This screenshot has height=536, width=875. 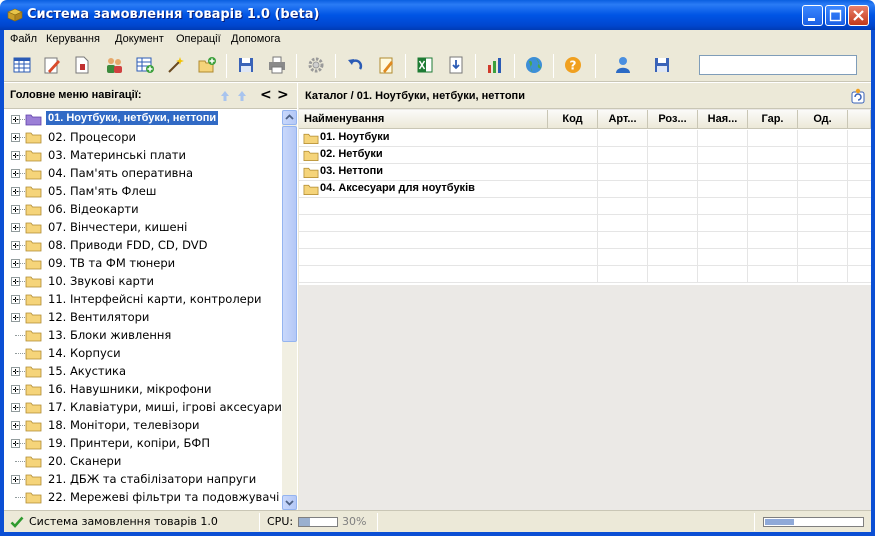 I want to click on table-icon, so click(x=22, y=65).